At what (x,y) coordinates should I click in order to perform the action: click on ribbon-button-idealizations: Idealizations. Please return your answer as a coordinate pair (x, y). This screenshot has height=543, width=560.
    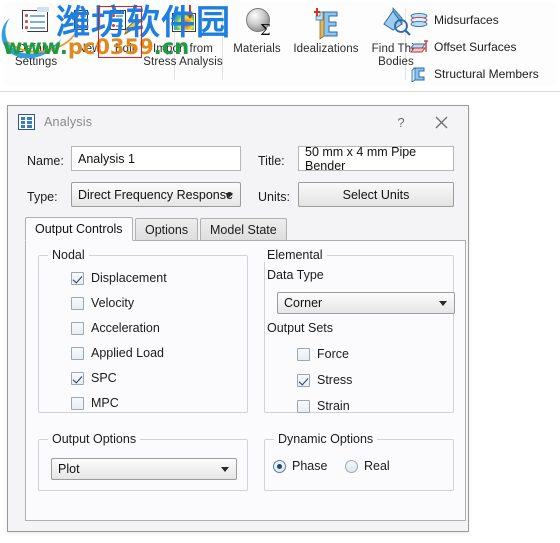
    Looking at the image, I should click on (326, 29).